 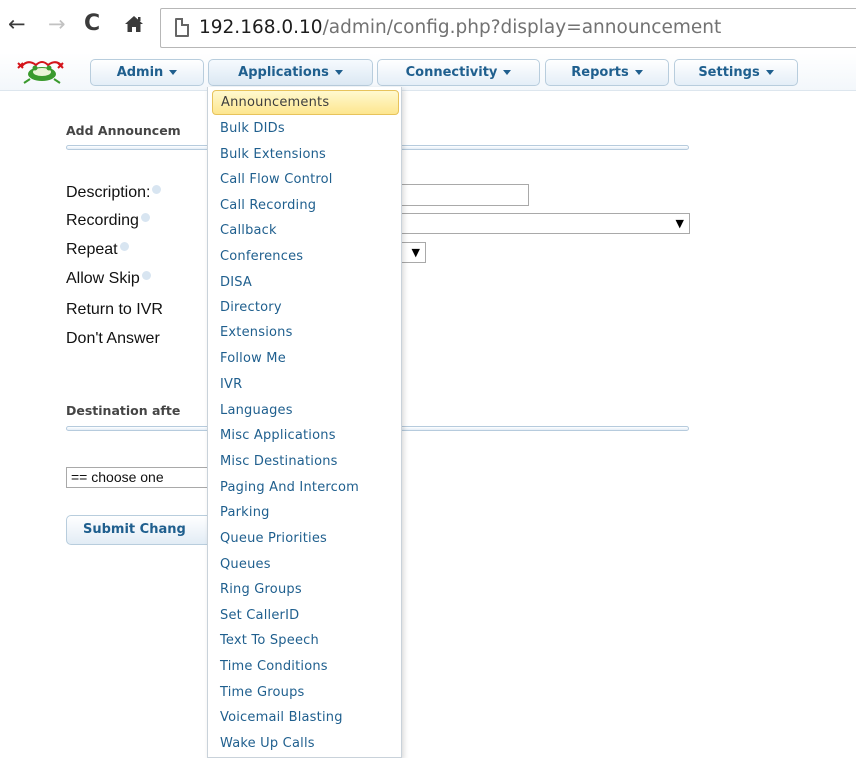 I want to click on recording-select: ▼, so click(x=545, y=223).